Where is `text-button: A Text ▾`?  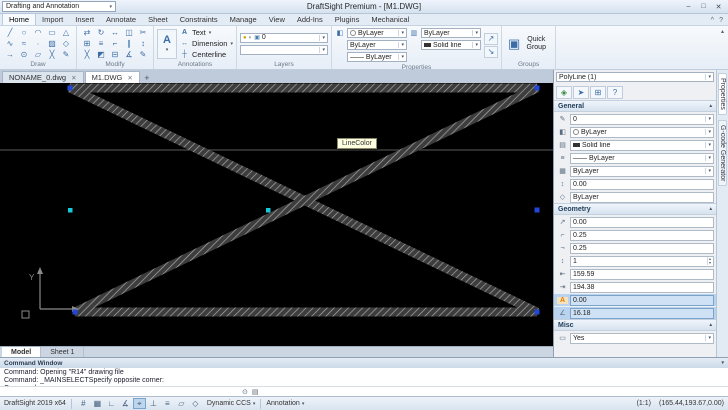
text-button: A Text ▾ is located at coordinates (206, 33).